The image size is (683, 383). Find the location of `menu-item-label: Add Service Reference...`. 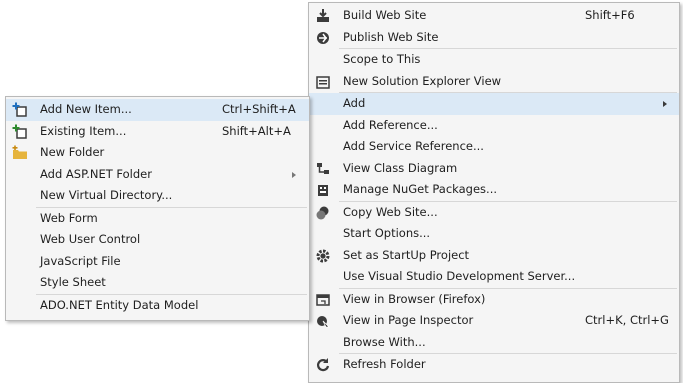

menu-item-label: Add Service Reference... is located at coordinates (413, 146).